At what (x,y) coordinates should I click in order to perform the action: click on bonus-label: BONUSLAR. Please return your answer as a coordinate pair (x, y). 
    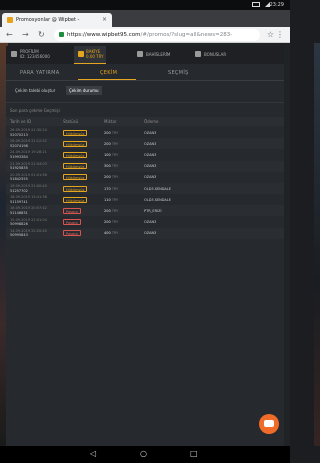
    Looking at the image, I should click on (215, 54).